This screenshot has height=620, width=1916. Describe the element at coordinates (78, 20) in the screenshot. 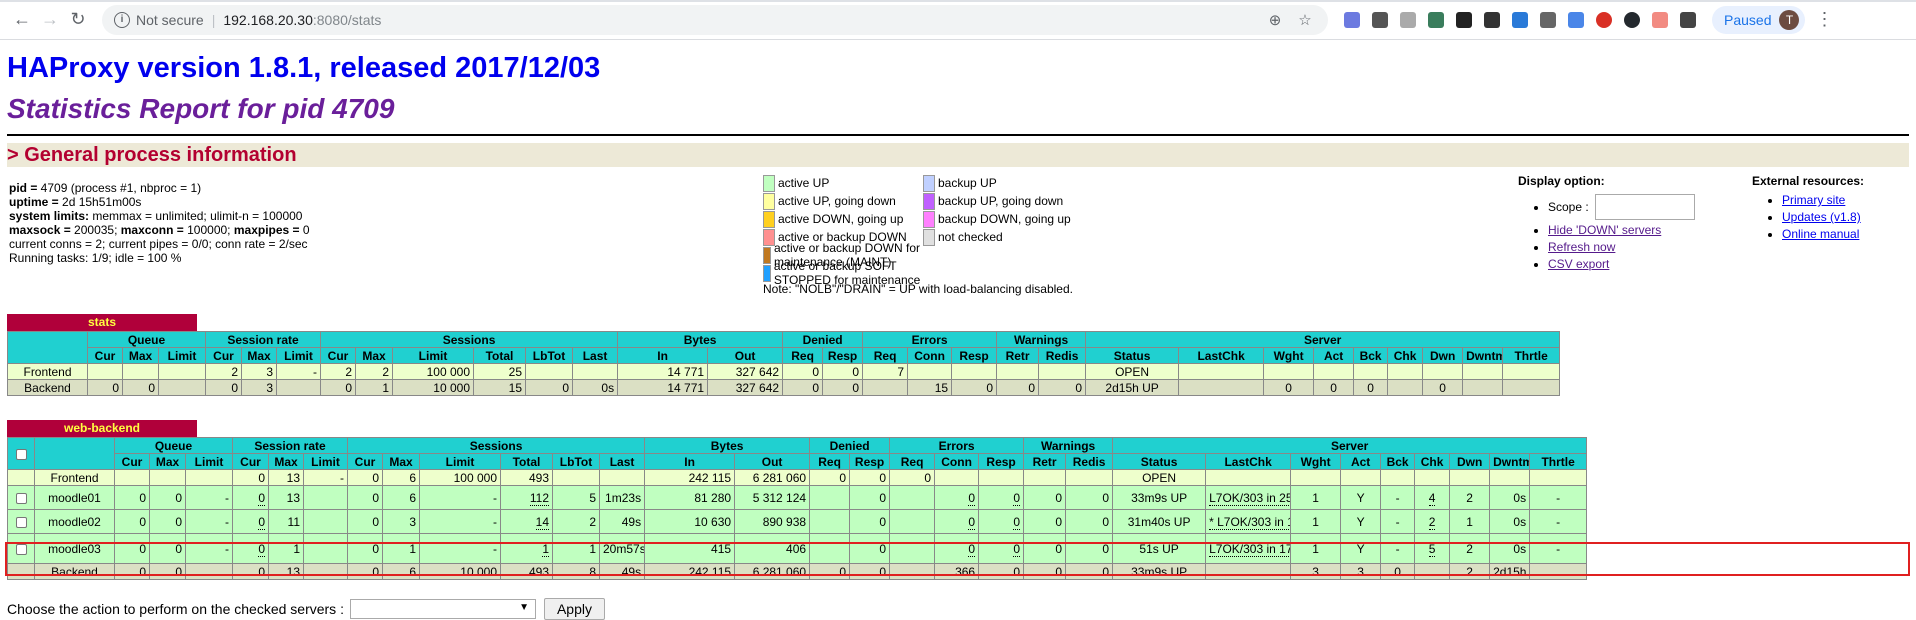

I see `reload-icon: ↻` at that location.